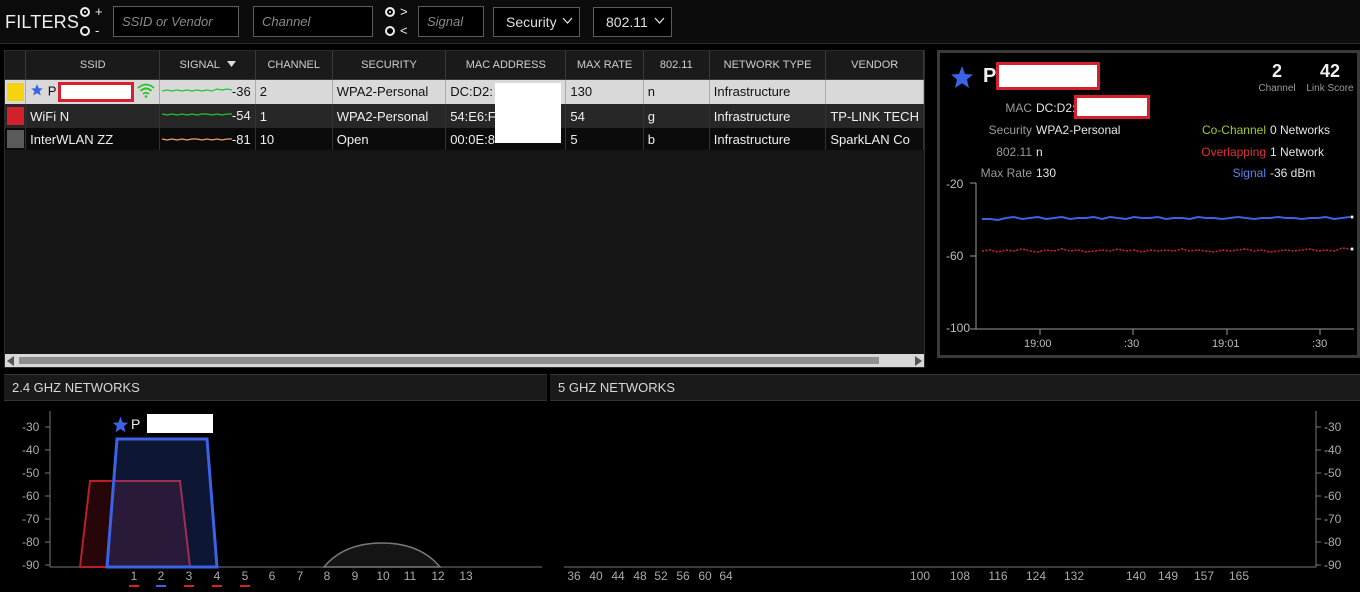  What do you see at coordinates (245, 576) in the screenshot?
I see `channel-label: 5` at bounding box center [245, 576].